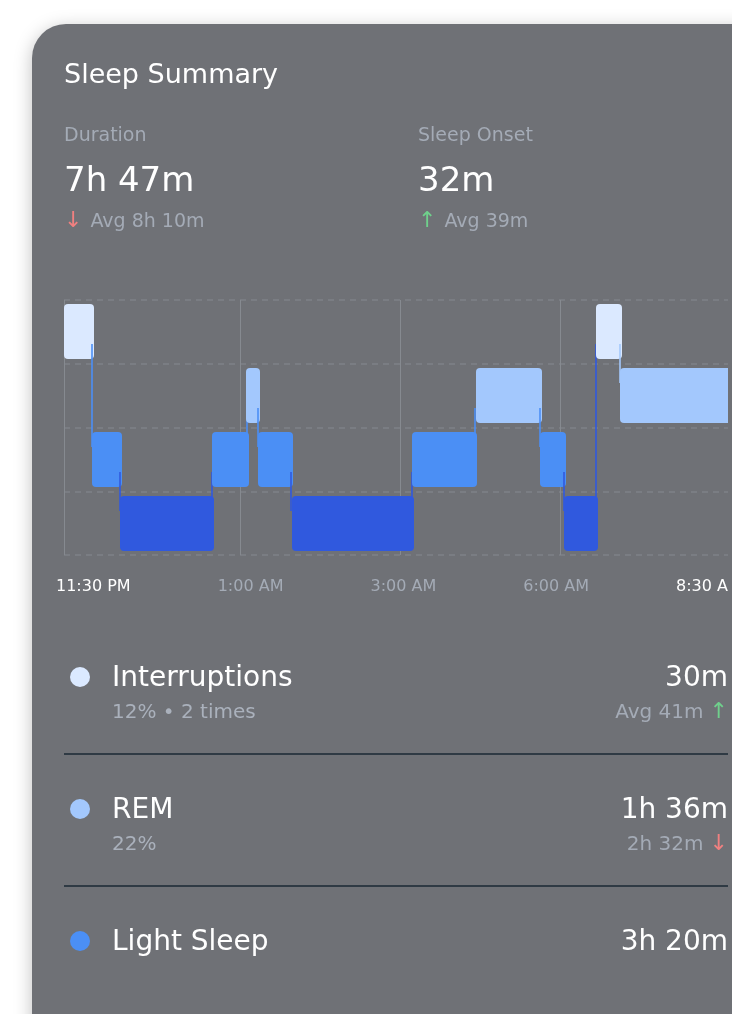  Describe the element at coordinates (134, 843) in the screenshot. I see `stage-detail: 22%` at that location.